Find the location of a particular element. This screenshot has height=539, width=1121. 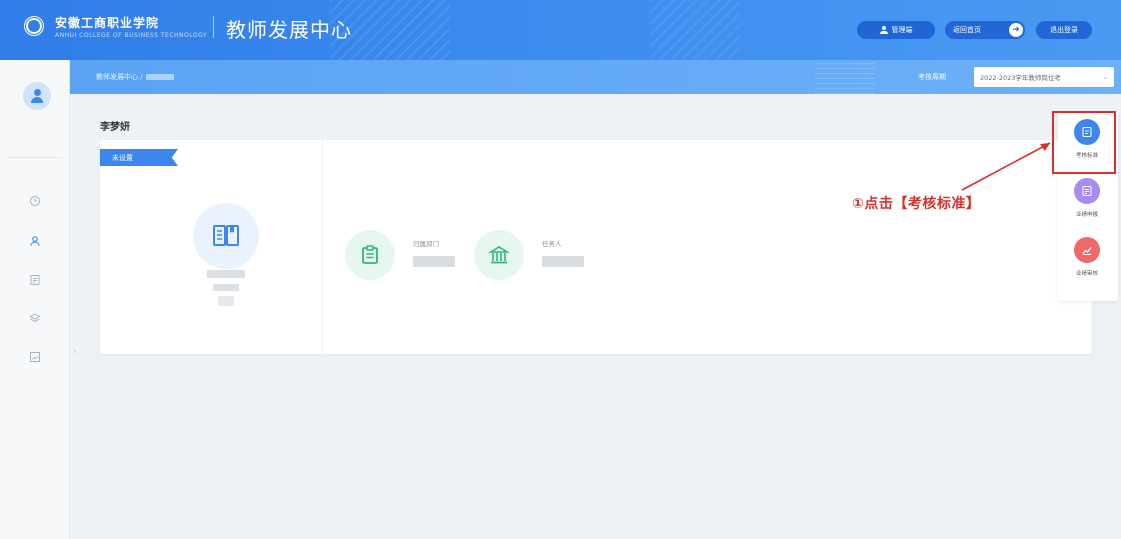

report-icon is located at coordinates (35, 357).